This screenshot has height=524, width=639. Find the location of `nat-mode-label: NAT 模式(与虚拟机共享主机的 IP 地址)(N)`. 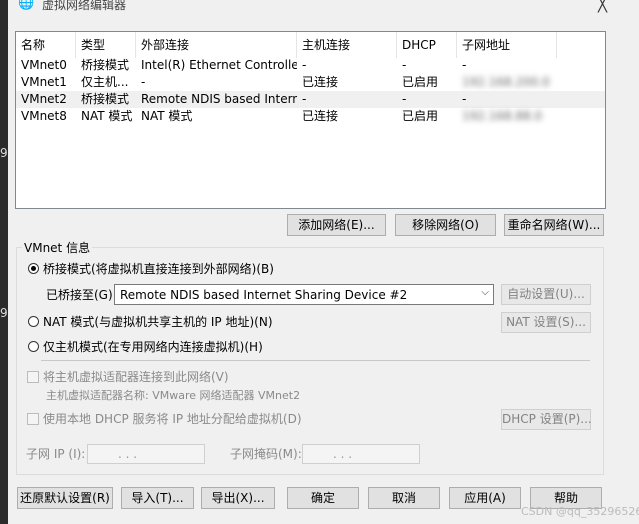

nat-mode-label: NAT 模式(与虚拟机共享主机的 IP 地址)(N) is located at coordinates (158, 322).